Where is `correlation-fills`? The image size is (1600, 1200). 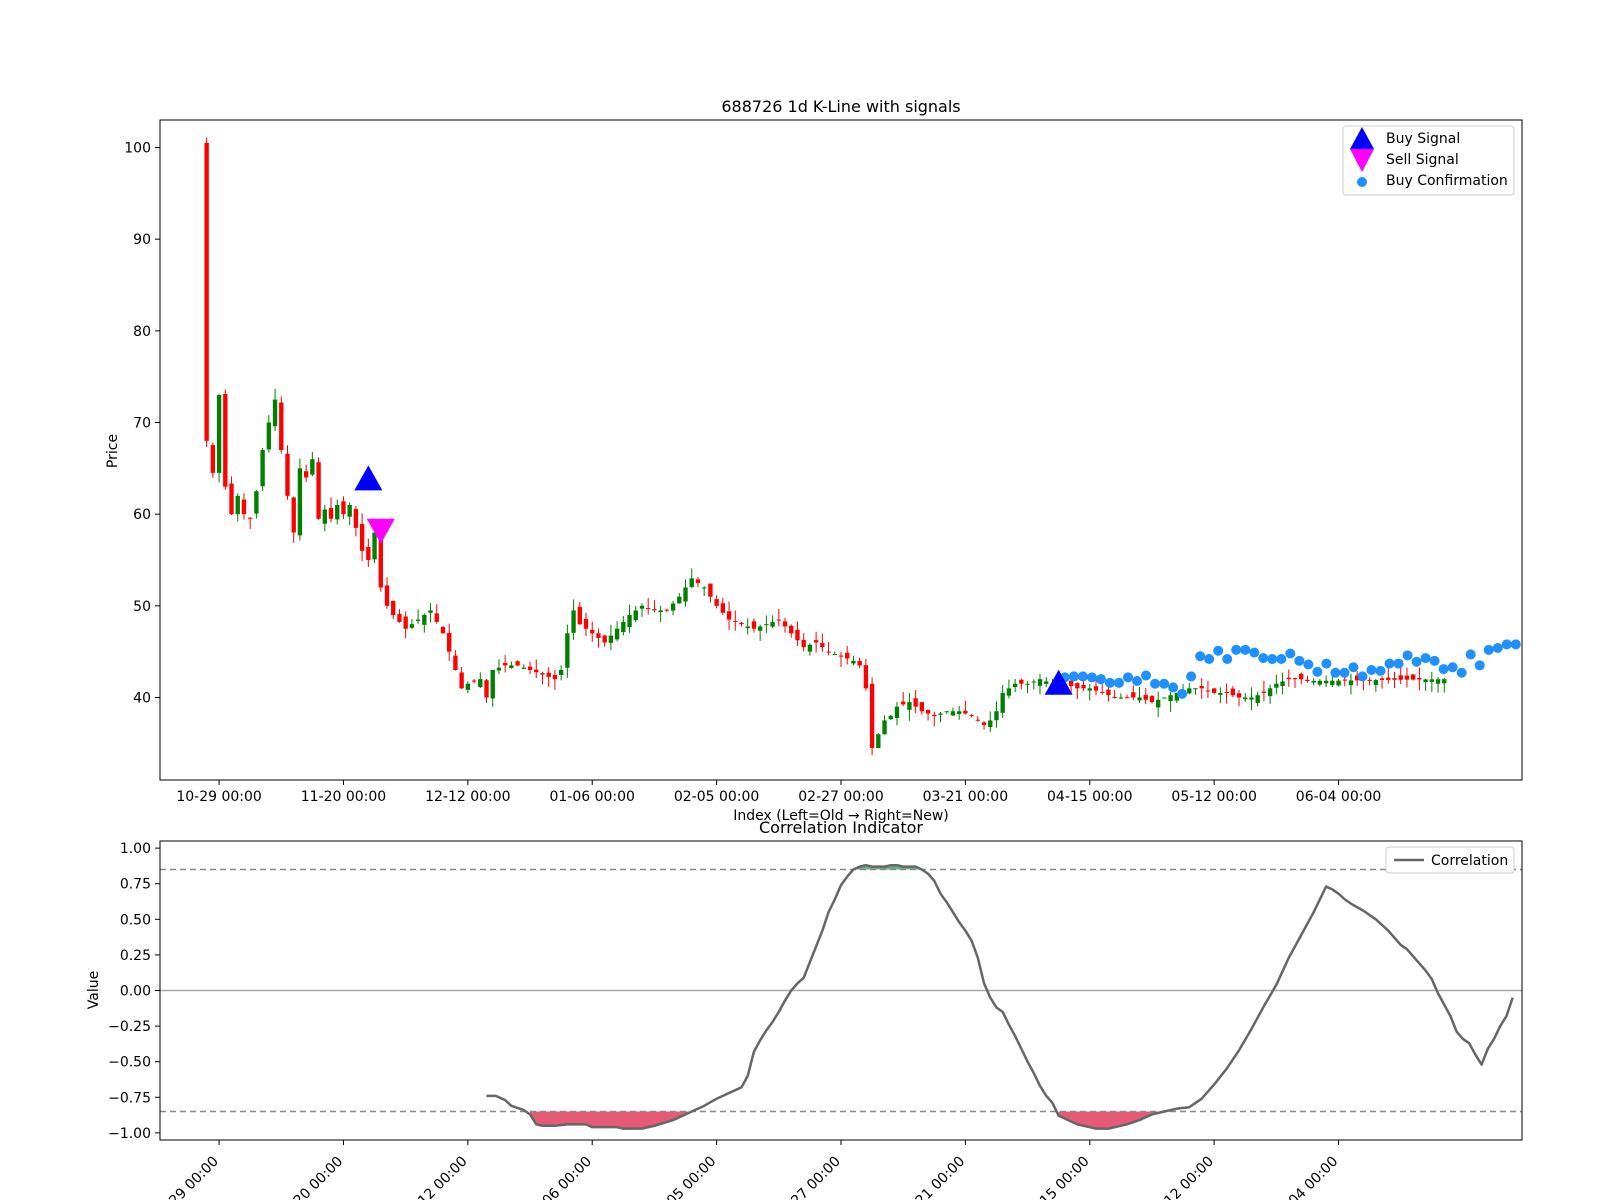 correlation-fills is located at coordinates (847, 997).